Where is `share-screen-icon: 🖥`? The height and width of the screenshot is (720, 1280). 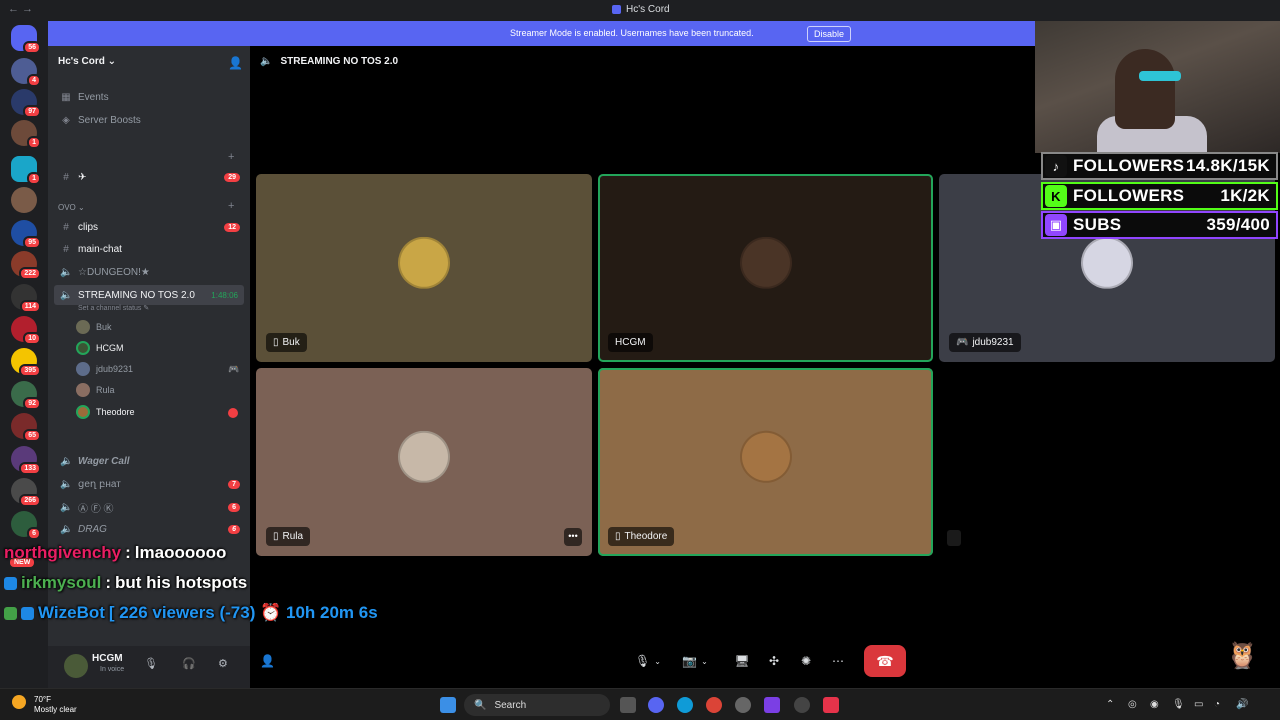 share-screen-icon: 🖥 is located at coordinates (742, 661).